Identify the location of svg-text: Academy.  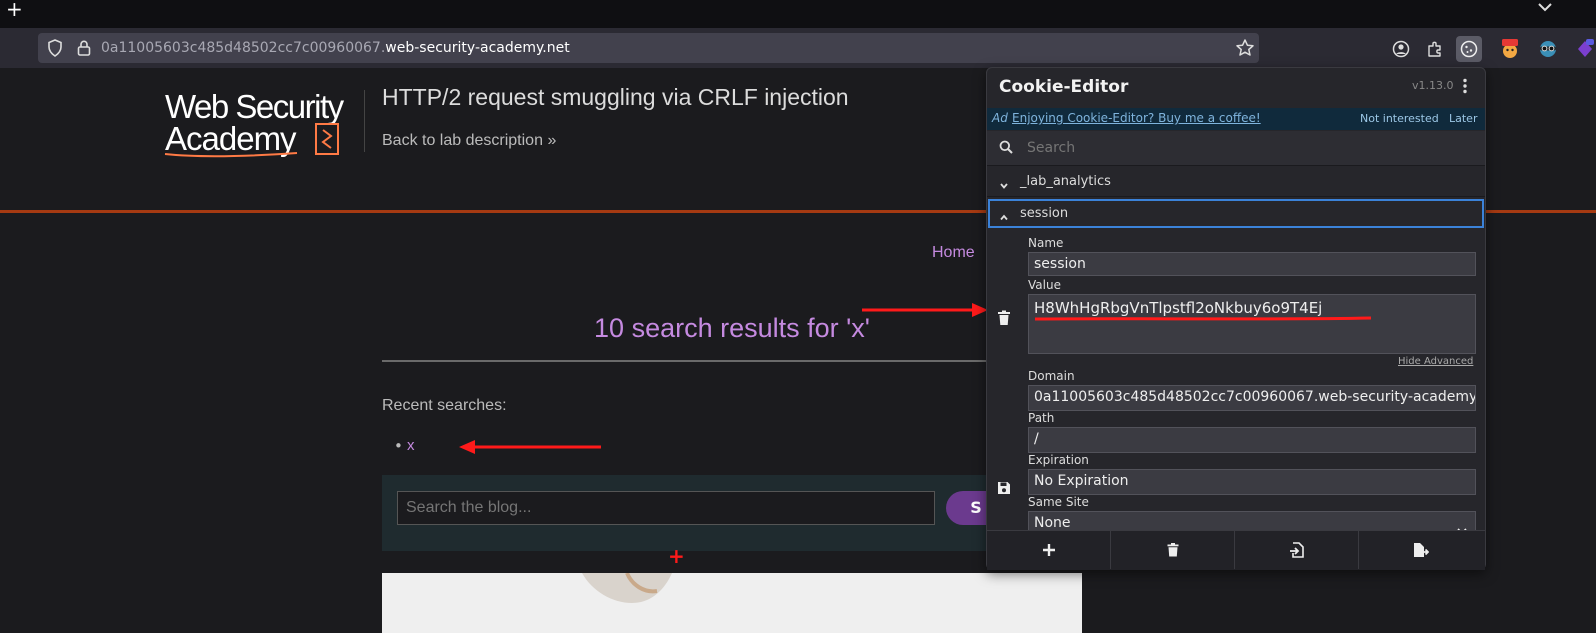
(231, 138).